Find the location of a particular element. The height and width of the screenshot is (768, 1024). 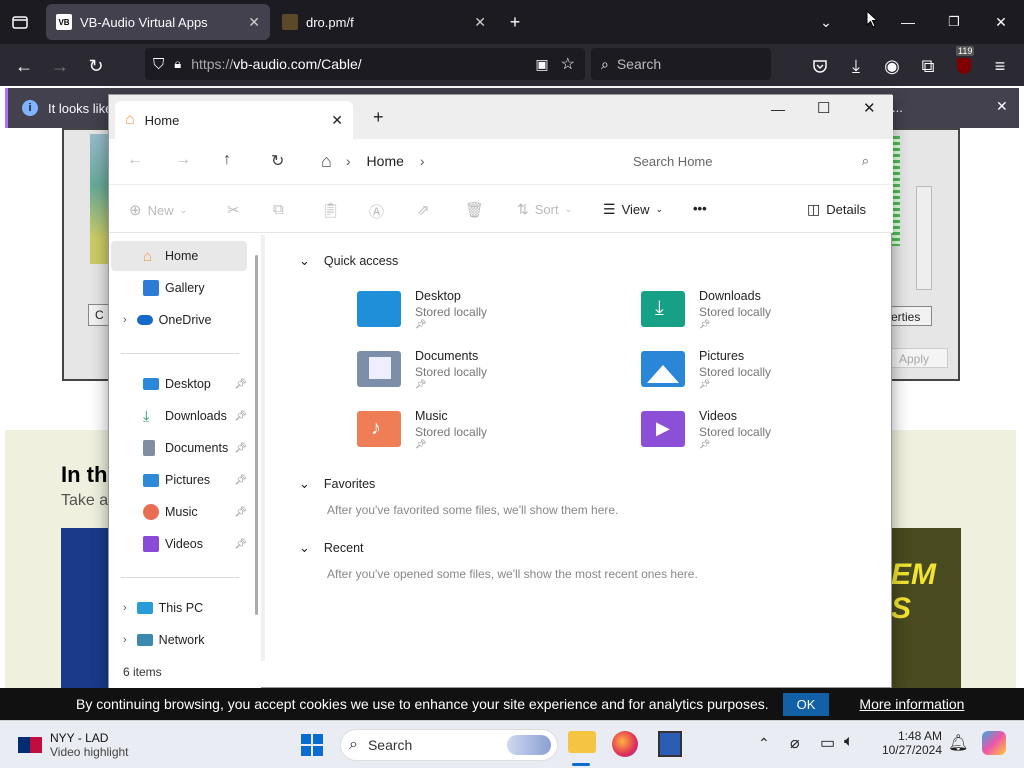

qa-item-pictures: Pictures Stored locally 📌︎ is located at coordinates (761, 374).